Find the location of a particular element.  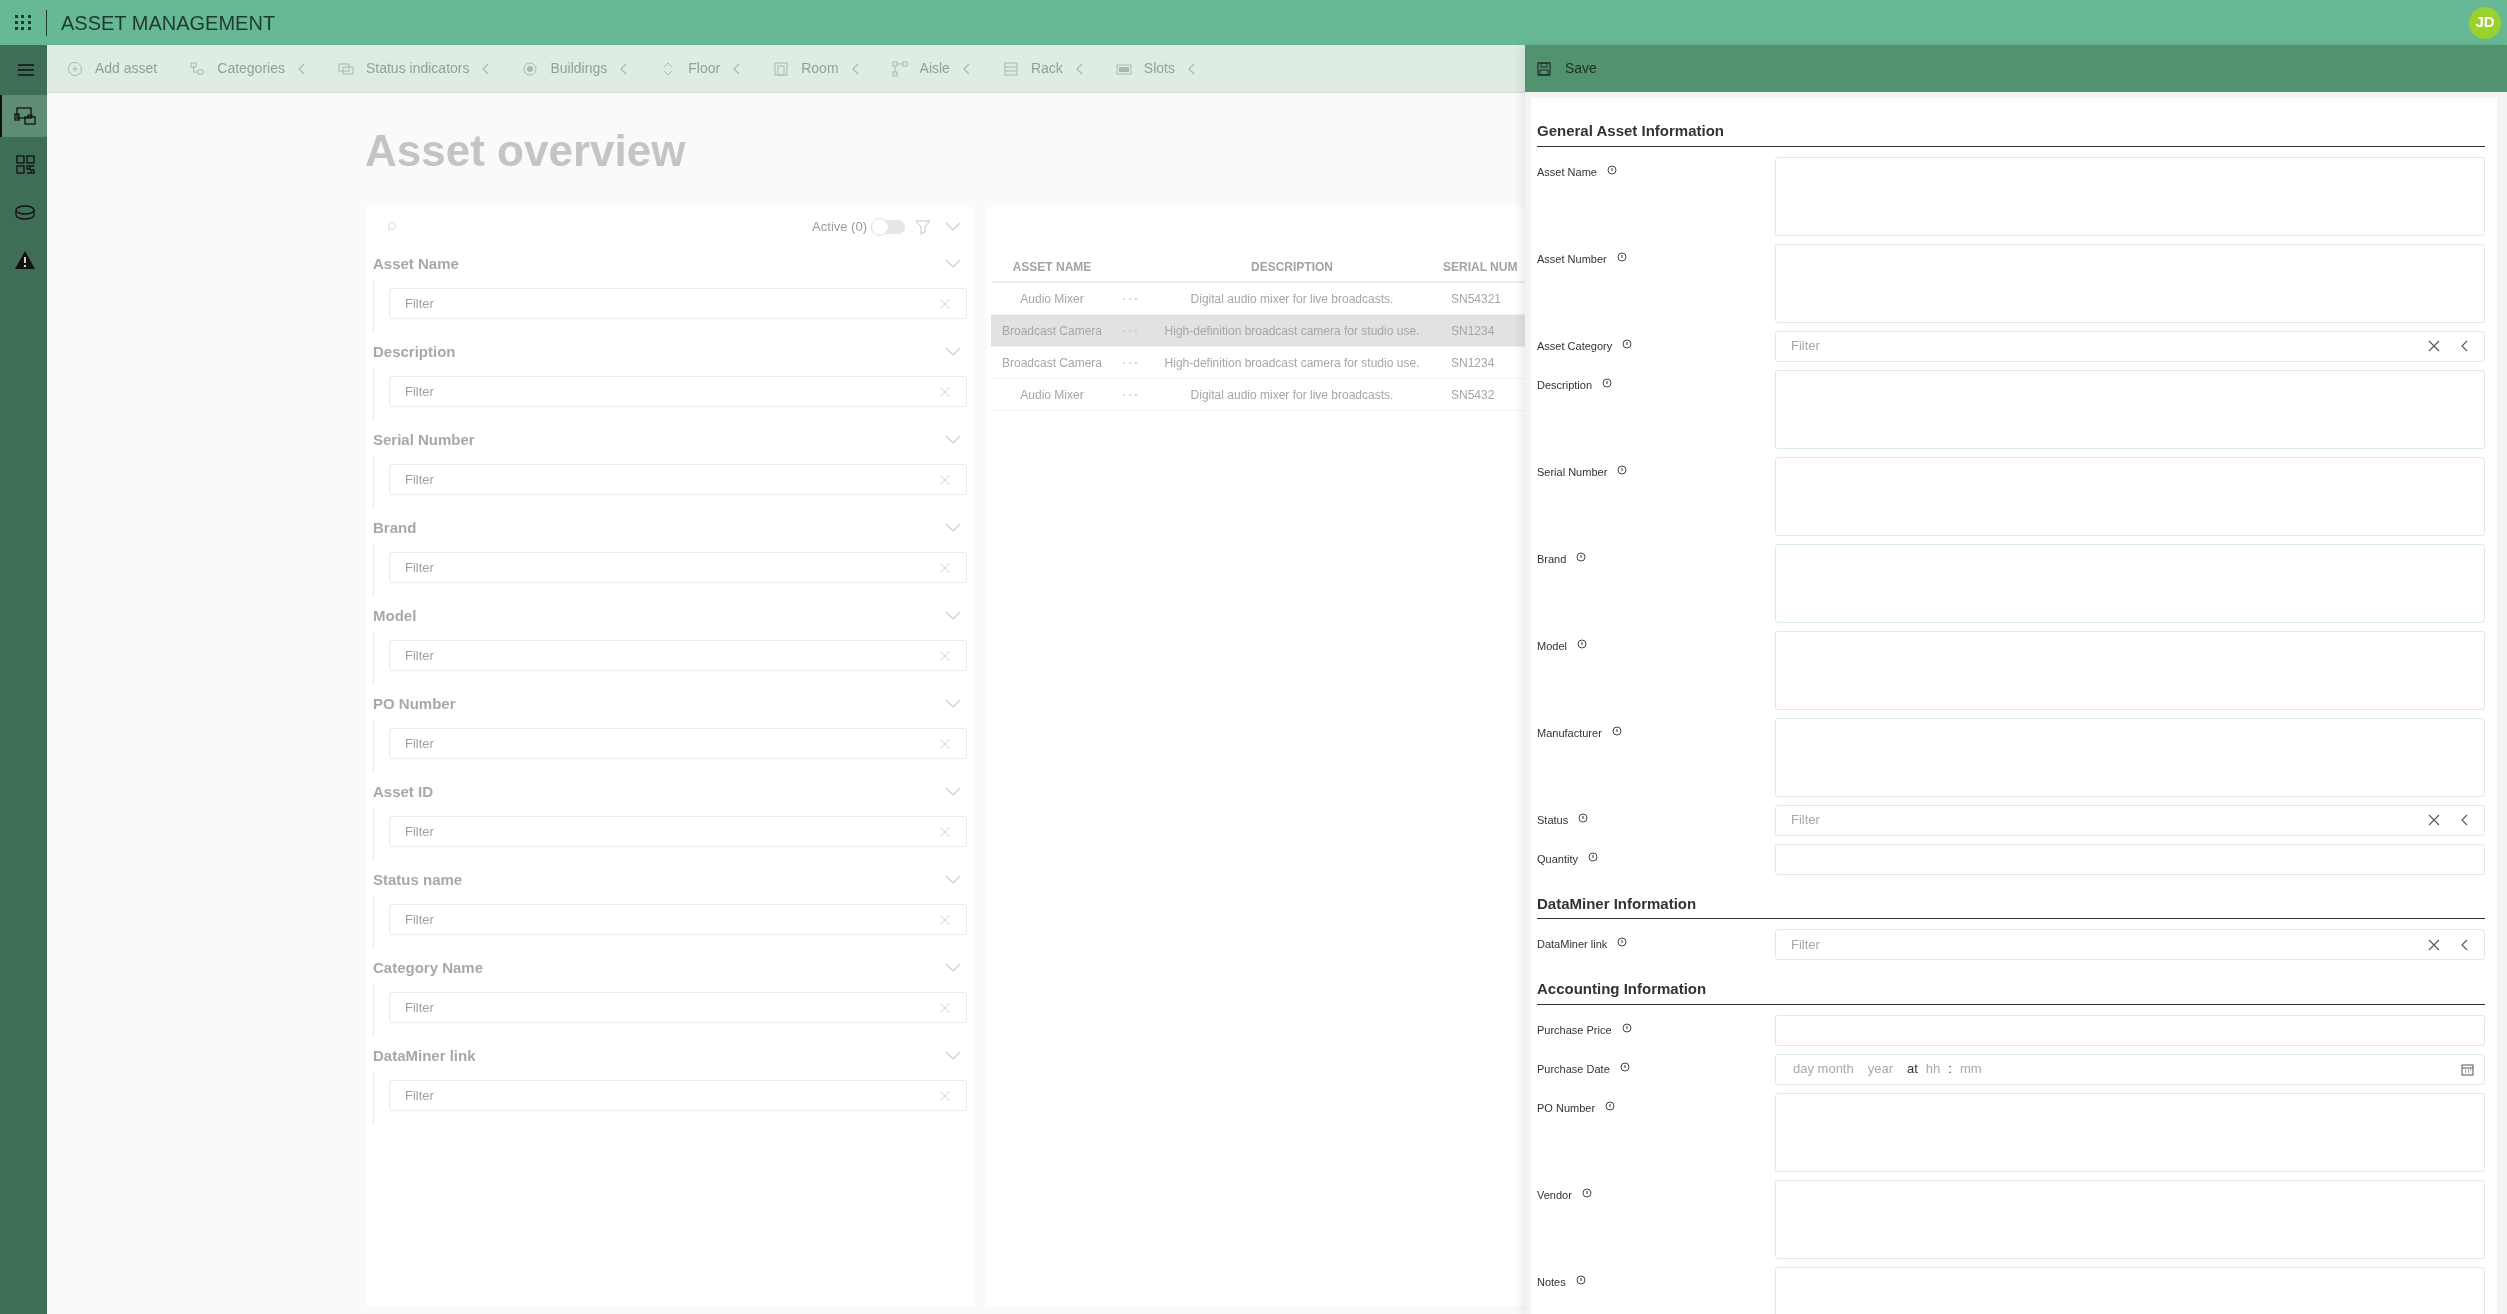

save-button: Save is located at coordinates (1567, 68).